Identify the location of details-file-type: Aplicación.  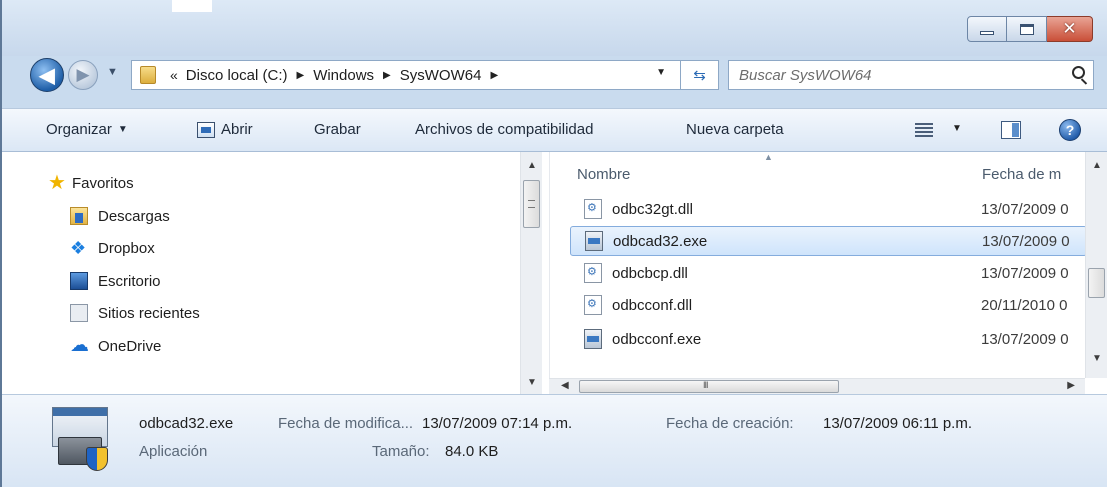
(173, 451).